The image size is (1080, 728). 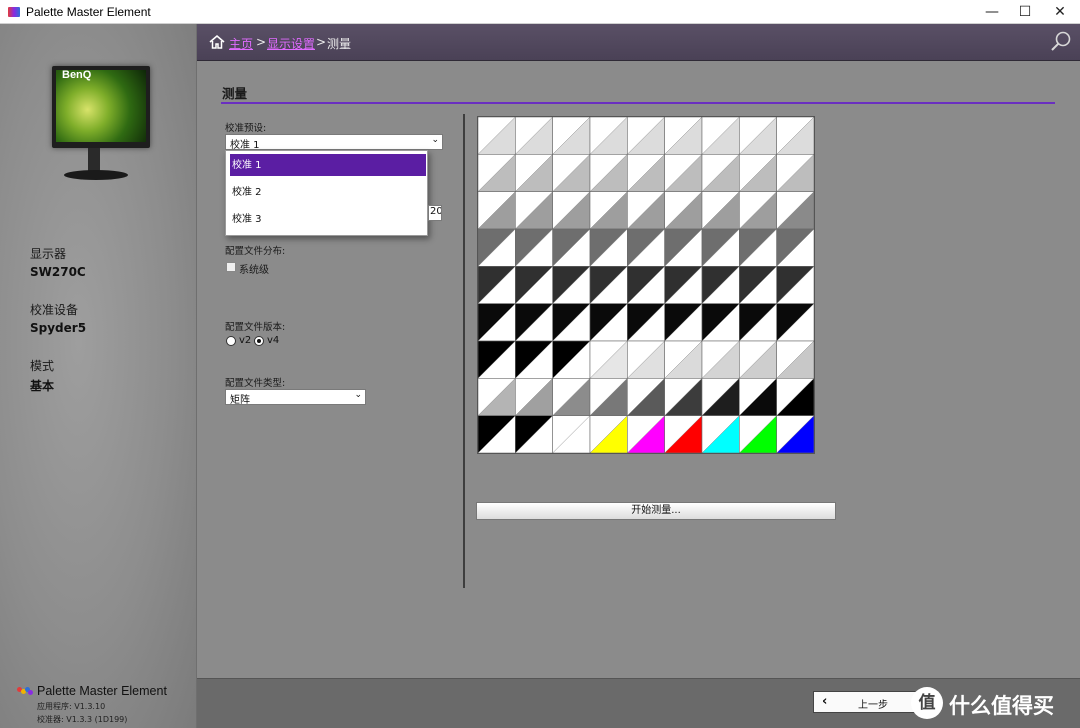 I want to click on page-title: 测量, so click(x=235, y=93).